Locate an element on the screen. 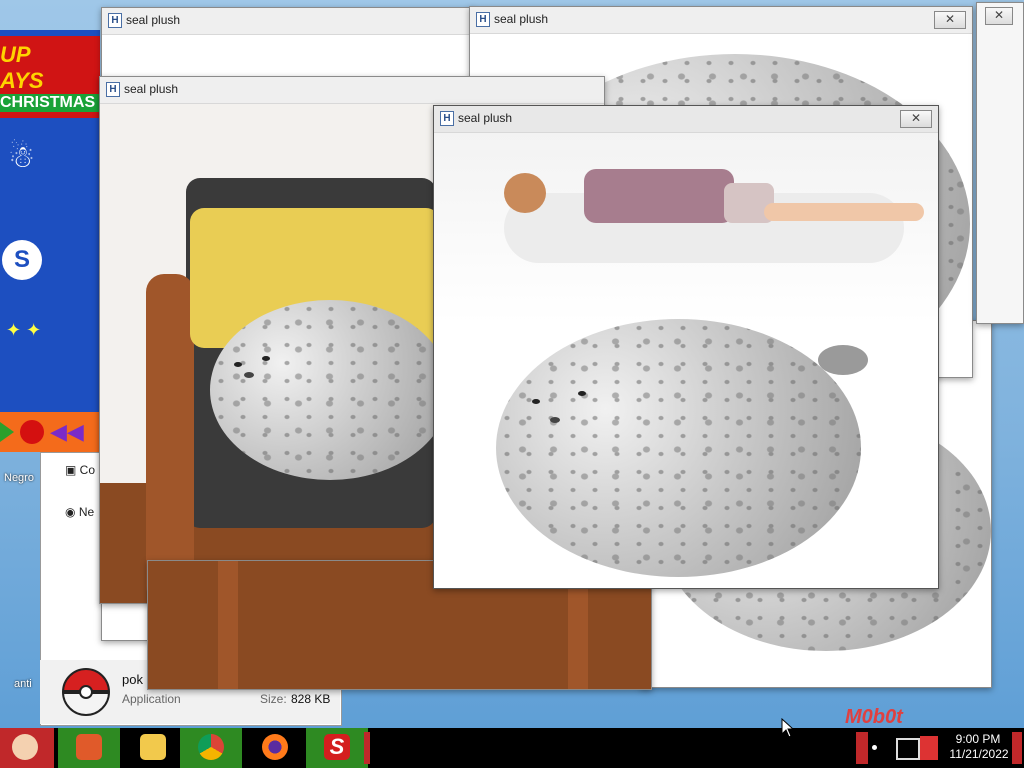 This screenshot has width=1024, height=768. pokeball-icon is located at coordinates (86, 692).